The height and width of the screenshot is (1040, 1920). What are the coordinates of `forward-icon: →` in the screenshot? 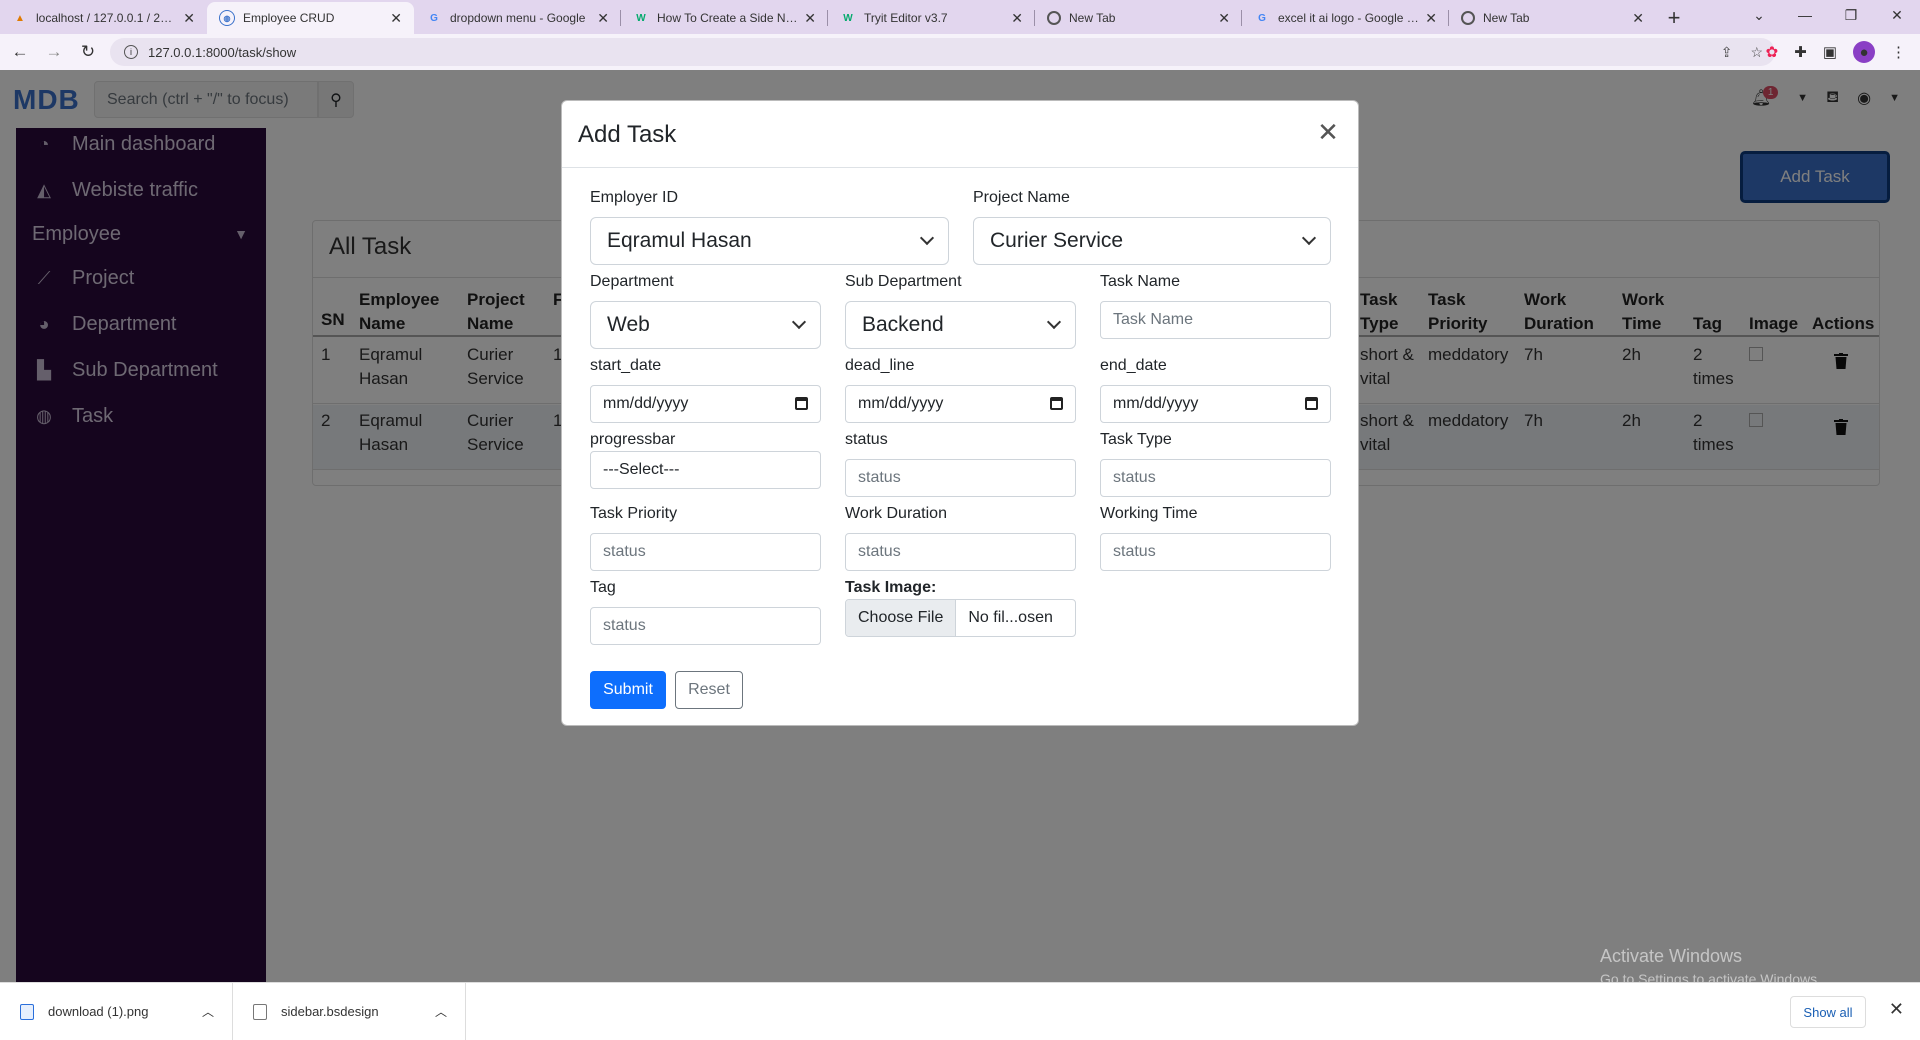 It's located at (54, 52).